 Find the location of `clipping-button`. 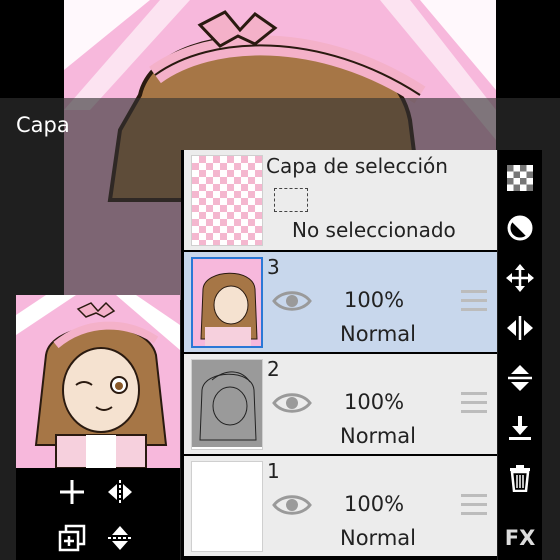

clipping-button is located at coordinates (520, 228).